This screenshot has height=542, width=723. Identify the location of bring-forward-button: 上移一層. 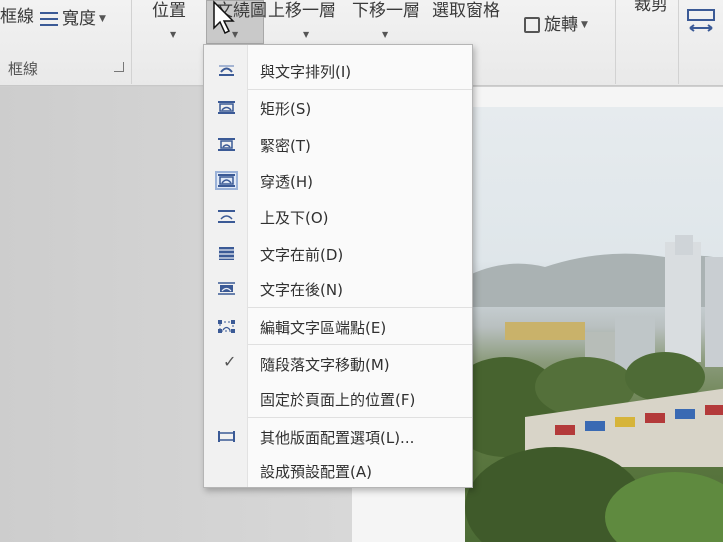
(302, 11).